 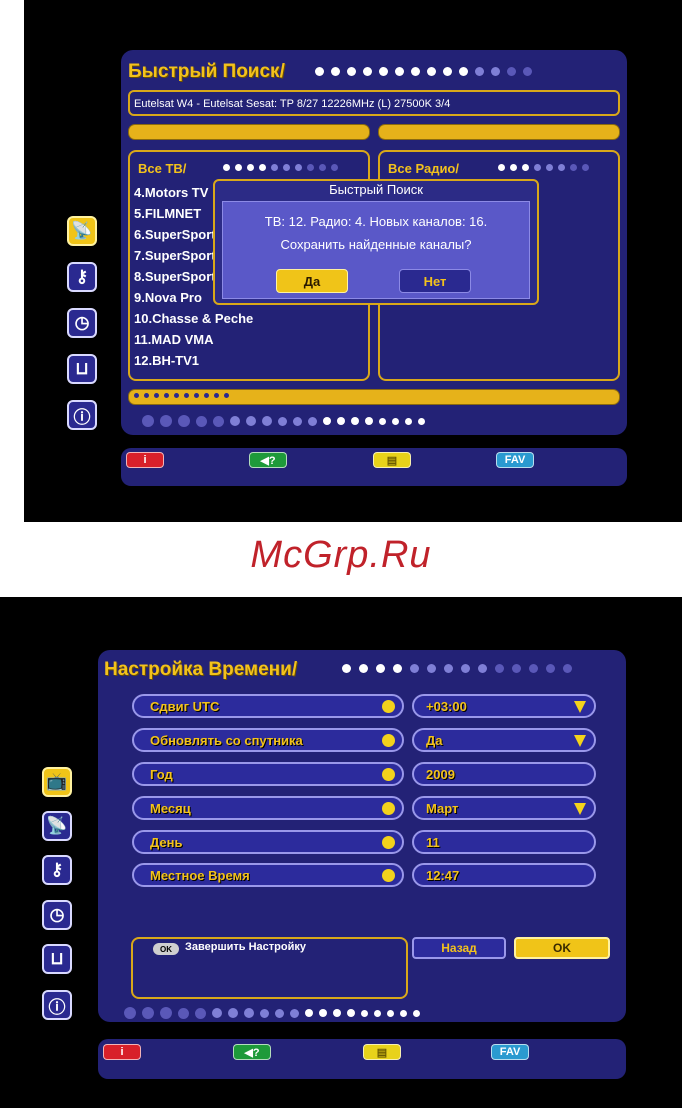 What do you see at coordinates (376, 189) in the screenshot?
I see `dialog-title: Быстрый Поиск` at bounding box center [376, 189].